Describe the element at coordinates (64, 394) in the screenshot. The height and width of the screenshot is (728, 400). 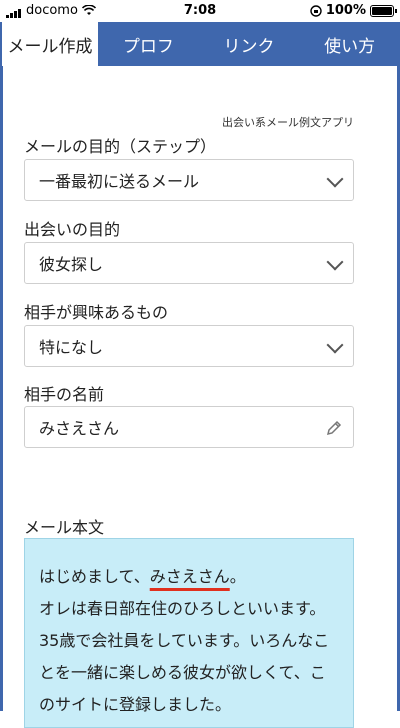
I see `name-label: 相手の名前` at that location.